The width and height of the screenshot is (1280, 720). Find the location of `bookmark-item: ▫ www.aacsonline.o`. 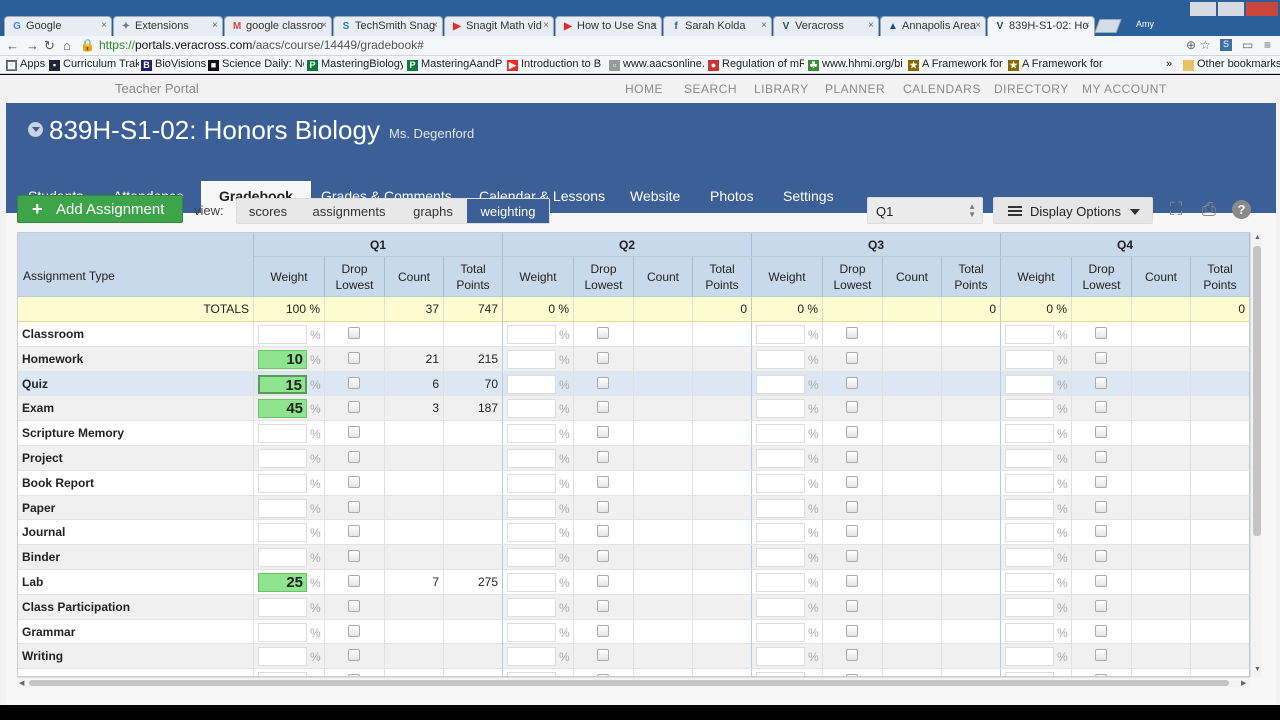

bookmark-item: ▫ www.aacsonline.o is located at coordinates (656, 64).